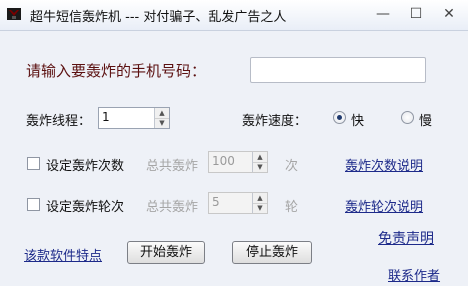 This screenshot has width=468, height=286. What do you see at coordinates (406, 238) in the screenshot?
I see `disclaimer-link: 免责声明` at bounding box center [406, 238].